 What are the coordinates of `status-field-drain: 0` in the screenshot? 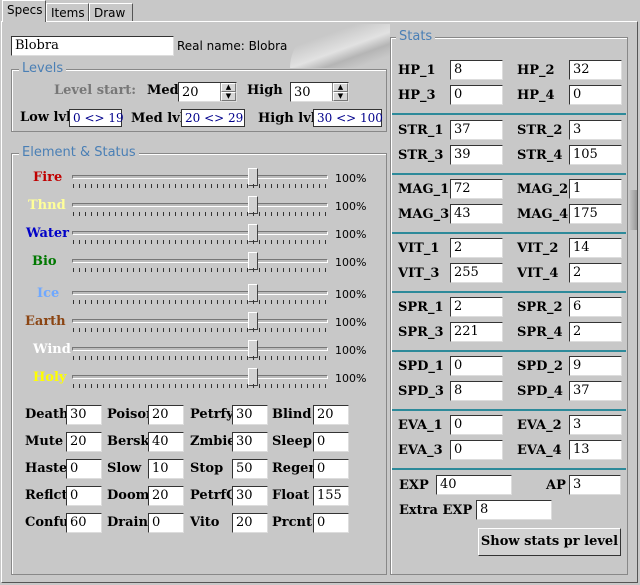 It's located at (166, 523).